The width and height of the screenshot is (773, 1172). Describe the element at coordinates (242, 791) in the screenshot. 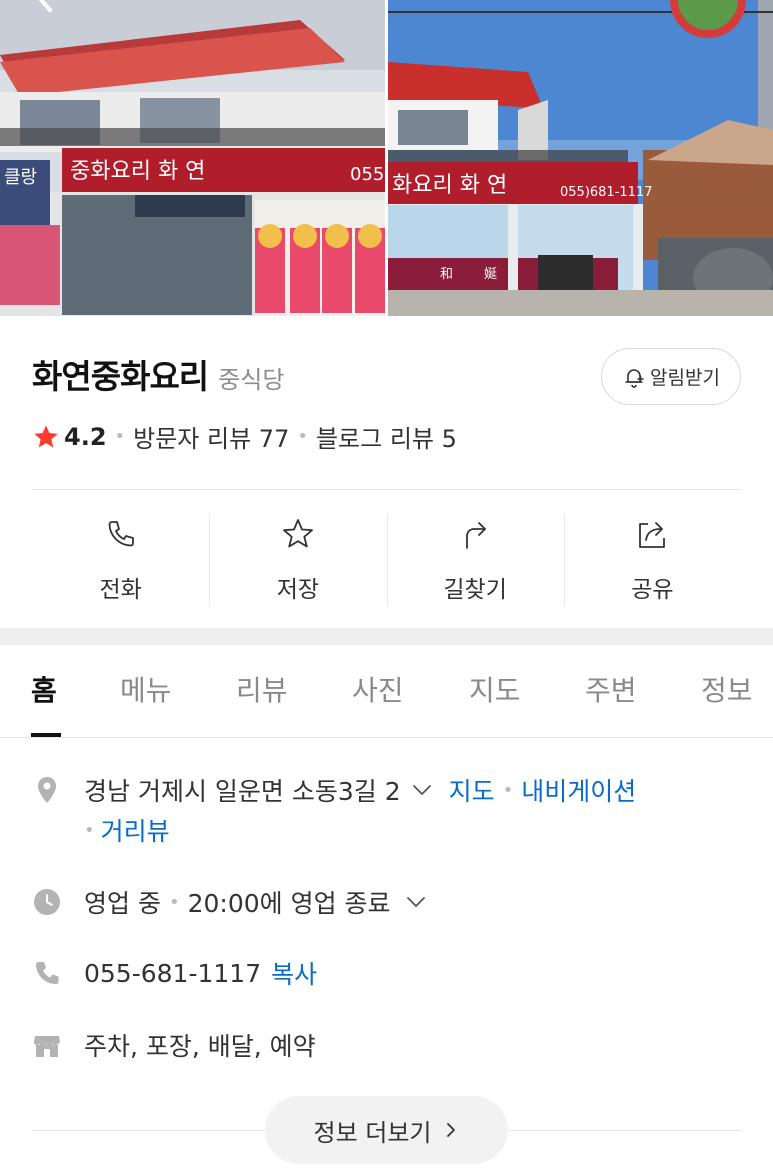

I see `address-text: 경남 거제시 일운면 소동3길 2` at that location.